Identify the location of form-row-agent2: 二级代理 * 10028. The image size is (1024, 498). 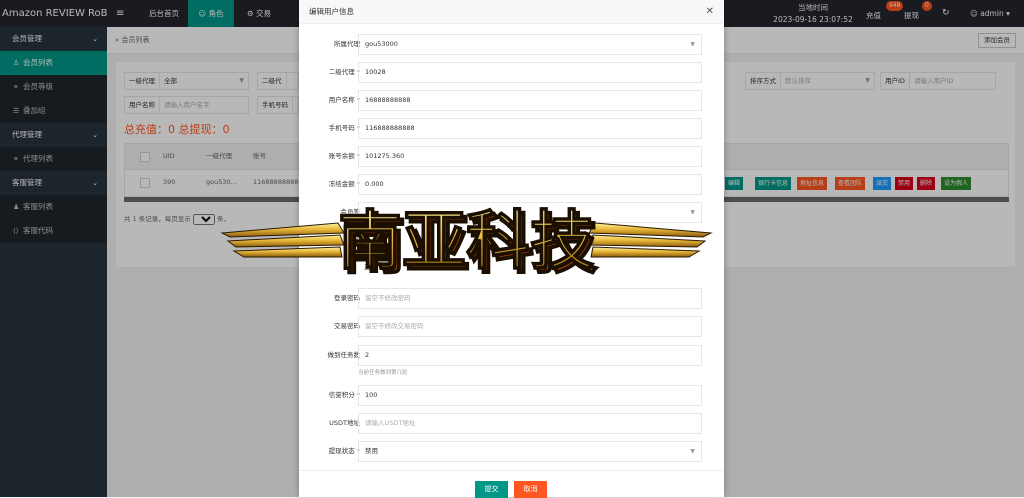
(511, 72).